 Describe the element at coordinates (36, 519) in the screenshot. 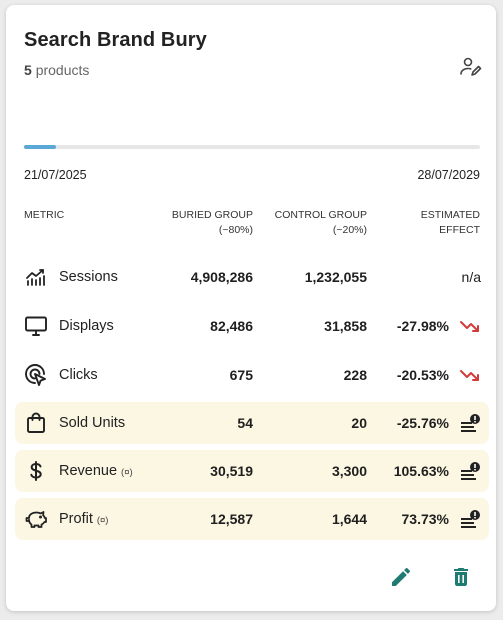

I see `piggy-bank-icon` at that location.